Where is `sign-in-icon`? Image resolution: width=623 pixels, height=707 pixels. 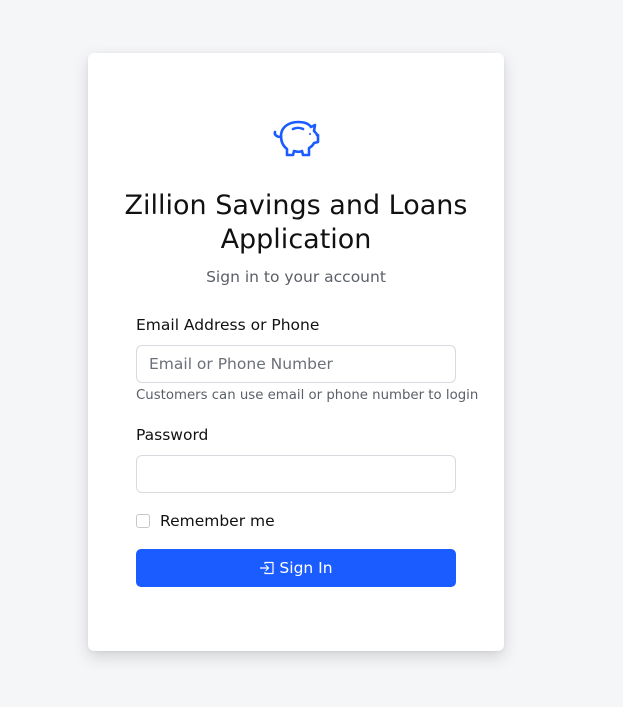
sign-in-icon is located at coordinates (267, 568).